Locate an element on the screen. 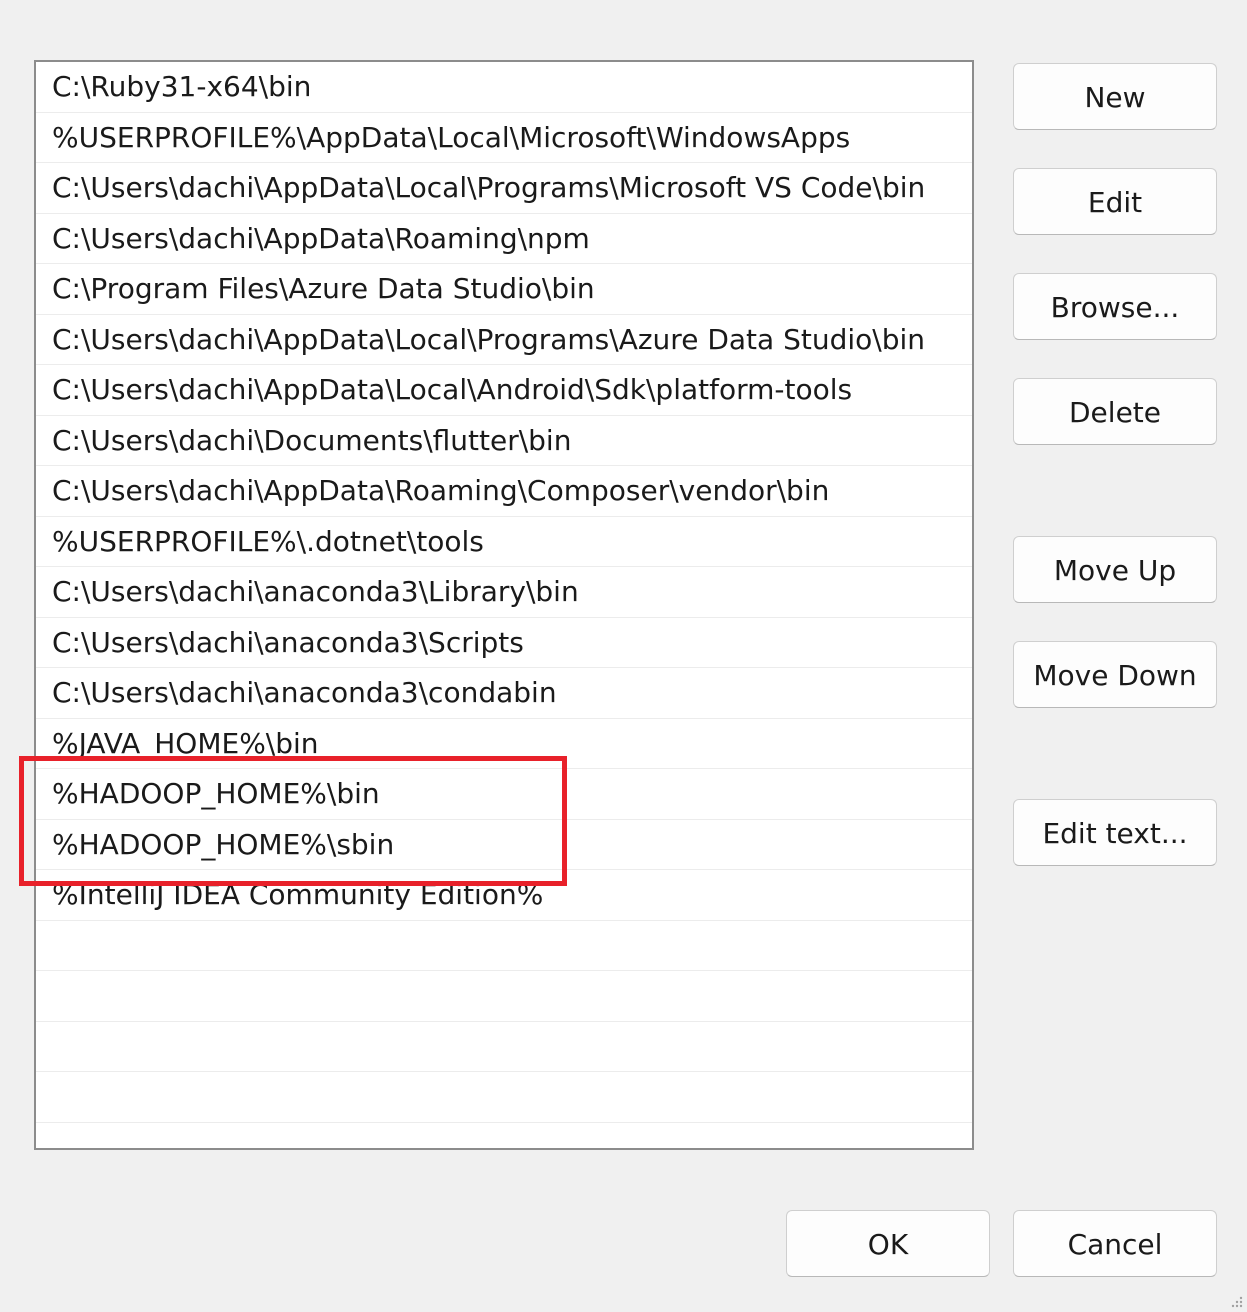 The image size is (1247, 1312). path-entry-row: %HADOOP_HOME%\sbin is located at coordinates (504, 845).